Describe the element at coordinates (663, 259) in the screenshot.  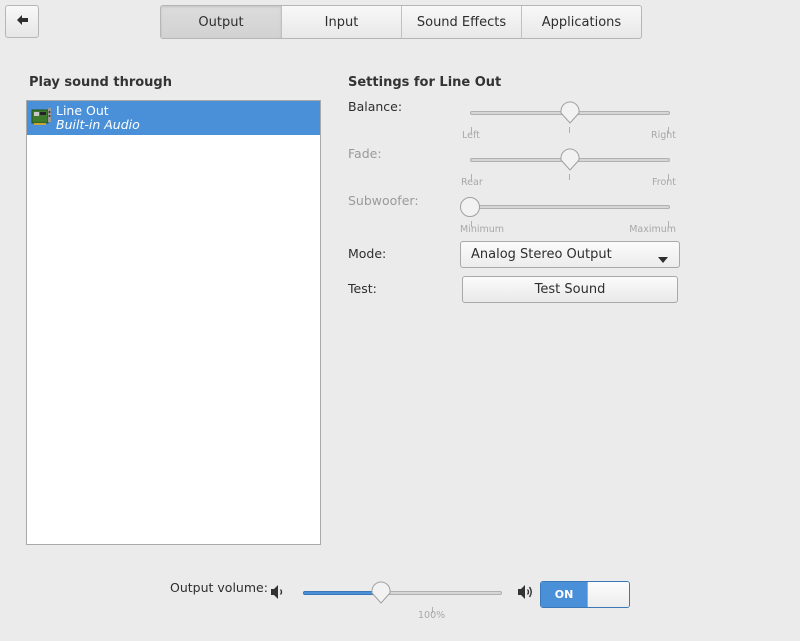
I see `chevron-down-icon` at that location.